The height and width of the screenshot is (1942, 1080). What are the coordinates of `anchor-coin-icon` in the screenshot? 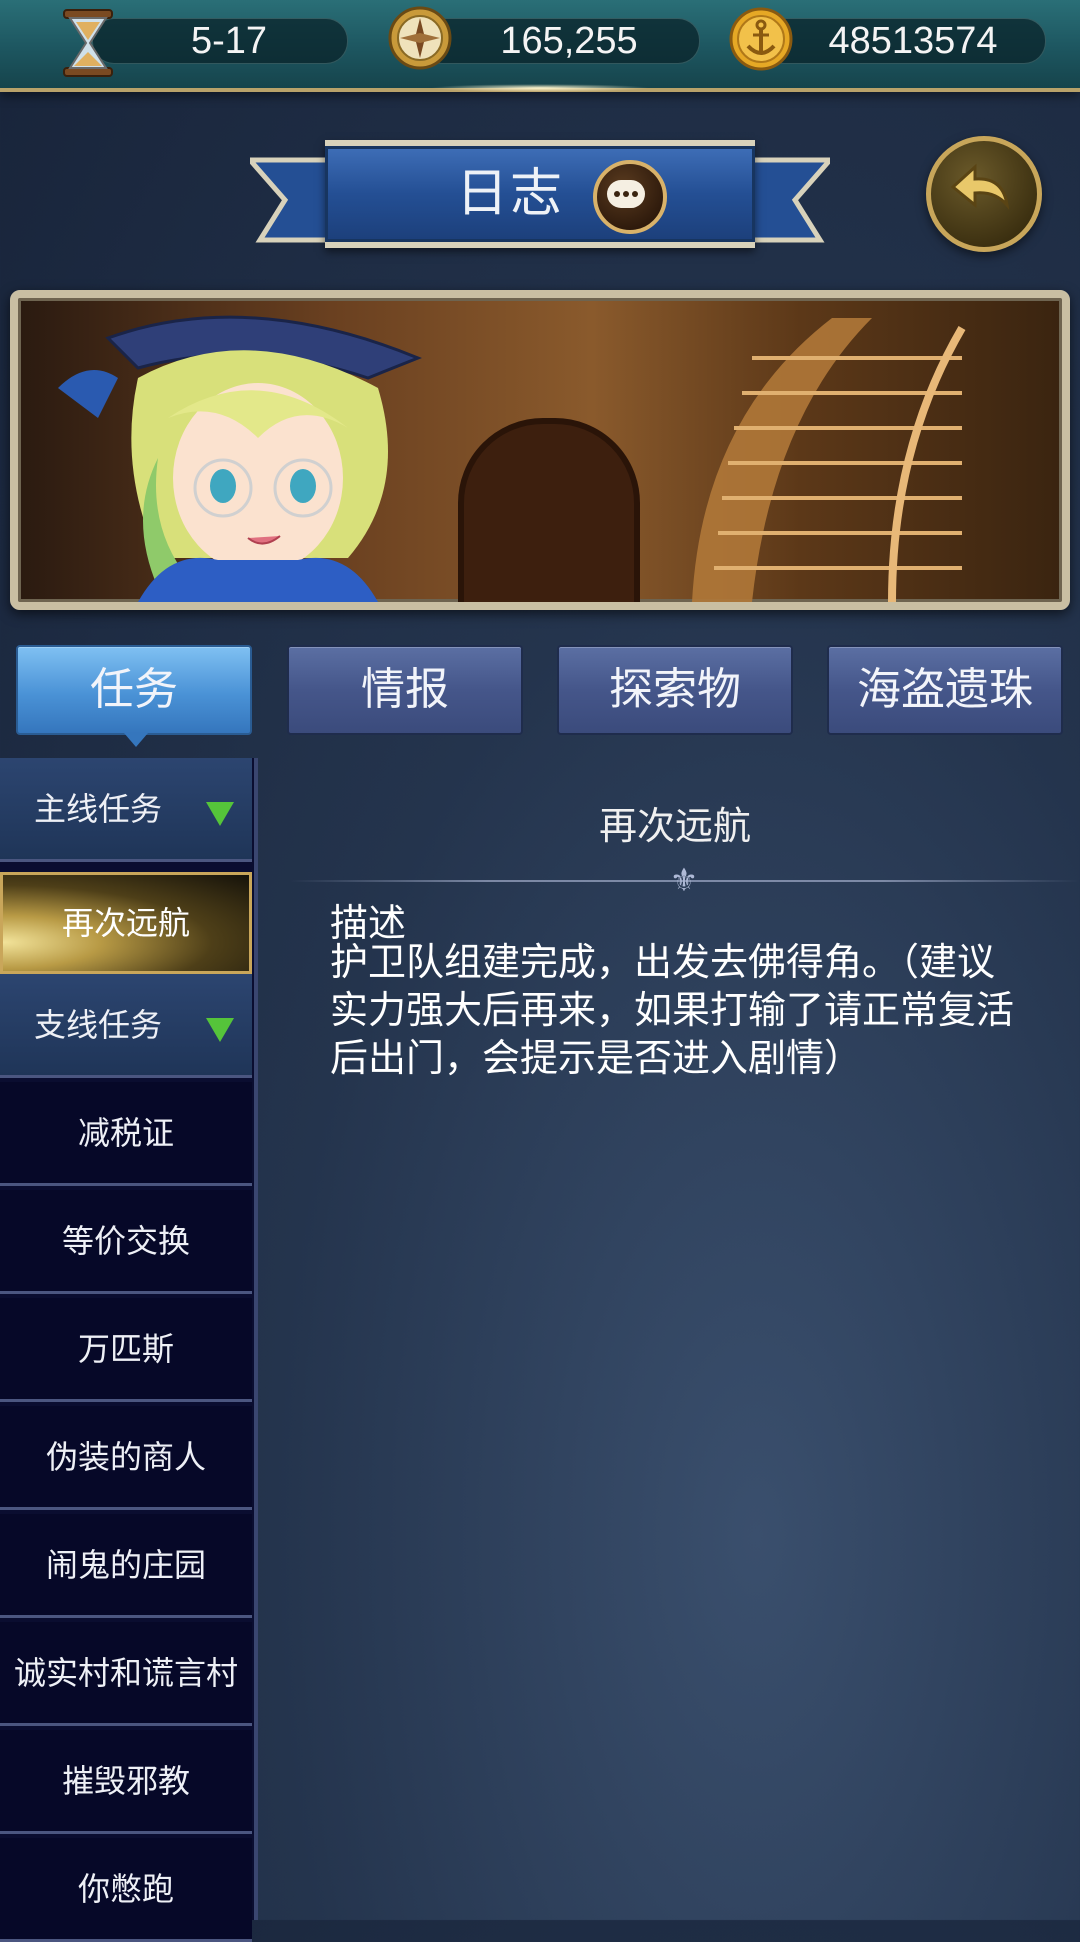 It's located at (761, 39).